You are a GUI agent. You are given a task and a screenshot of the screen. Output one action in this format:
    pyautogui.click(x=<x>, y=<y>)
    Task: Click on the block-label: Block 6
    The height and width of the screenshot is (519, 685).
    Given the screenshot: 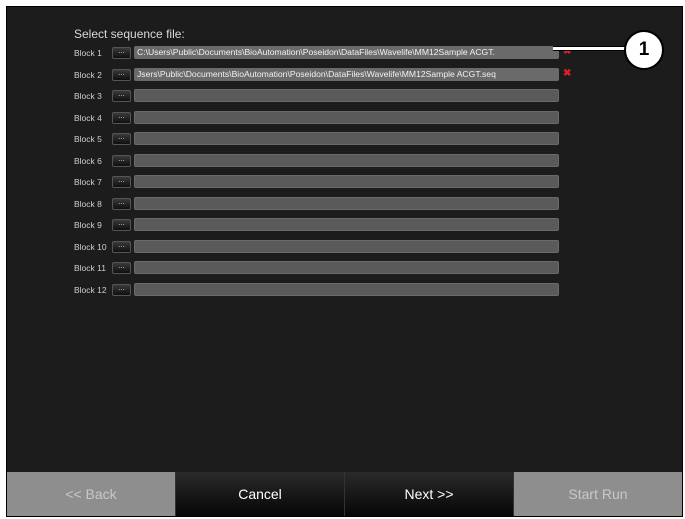 What is the action you would take?
    pyautogui.click(x=88, y=160)
    